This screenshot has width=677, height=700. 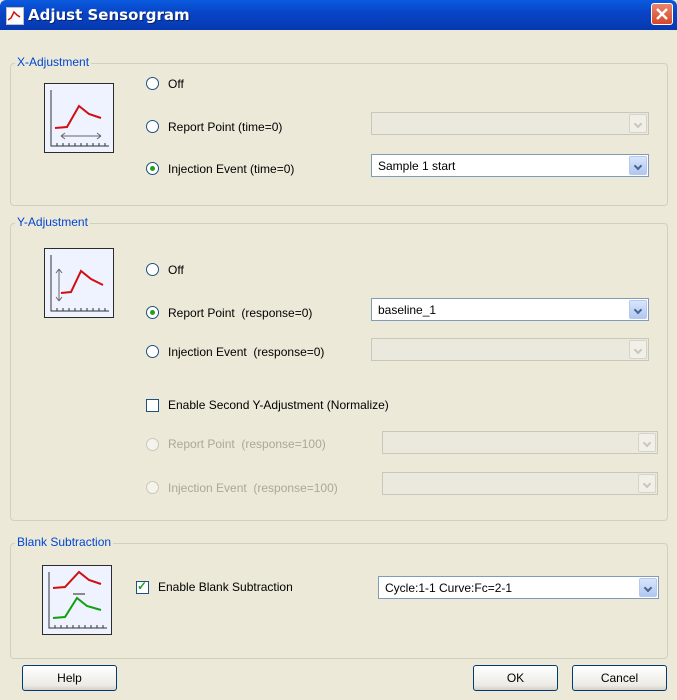 I want to click on x-adjustment-legend: X-Adjustment, so click(x=53, y=62).